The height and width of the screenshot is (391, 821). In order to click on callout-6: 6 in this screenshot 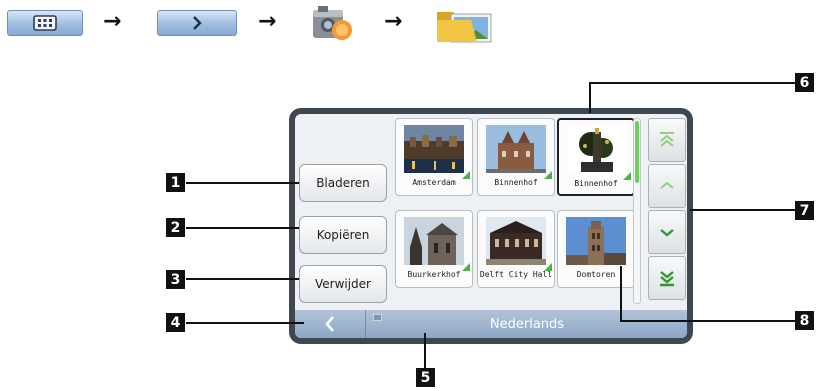, I will do `click(804, 82)`.